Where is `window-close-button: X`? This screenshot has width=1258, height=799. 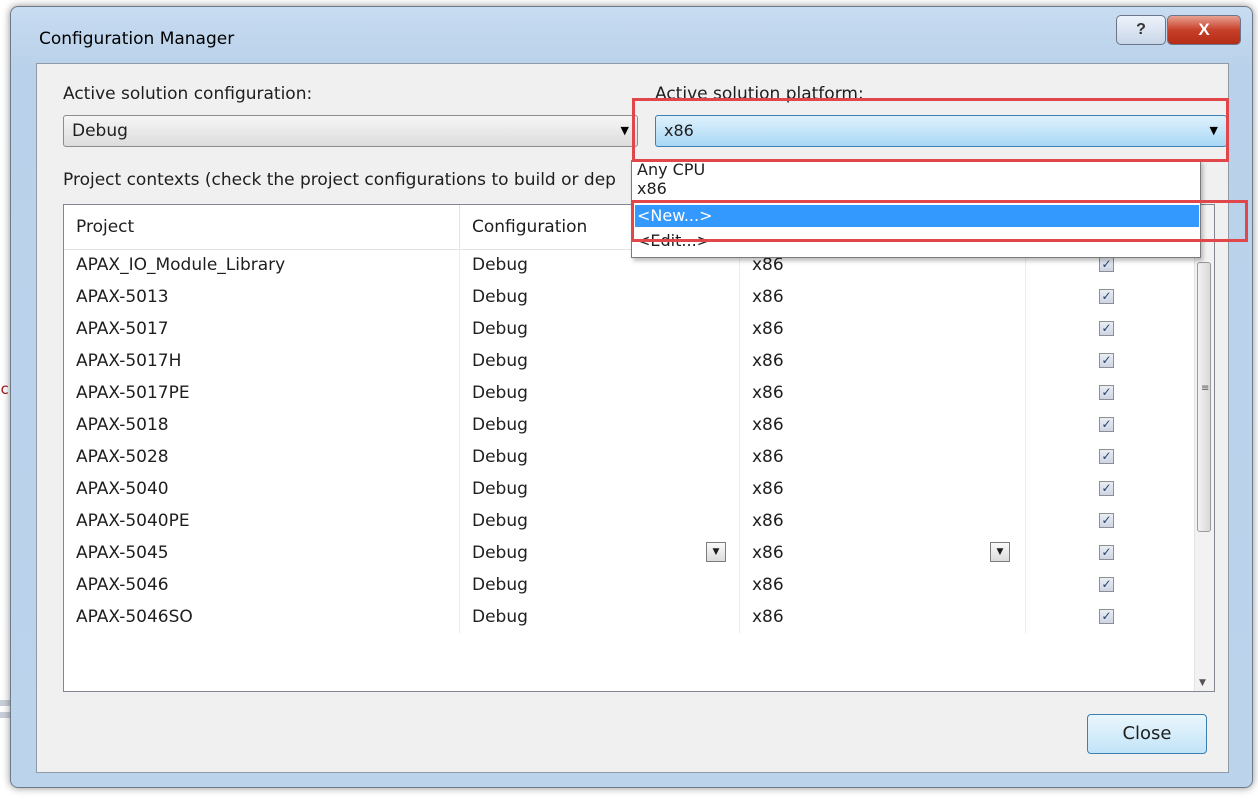
window-close-button: X is located at coordinates (1204, 30).